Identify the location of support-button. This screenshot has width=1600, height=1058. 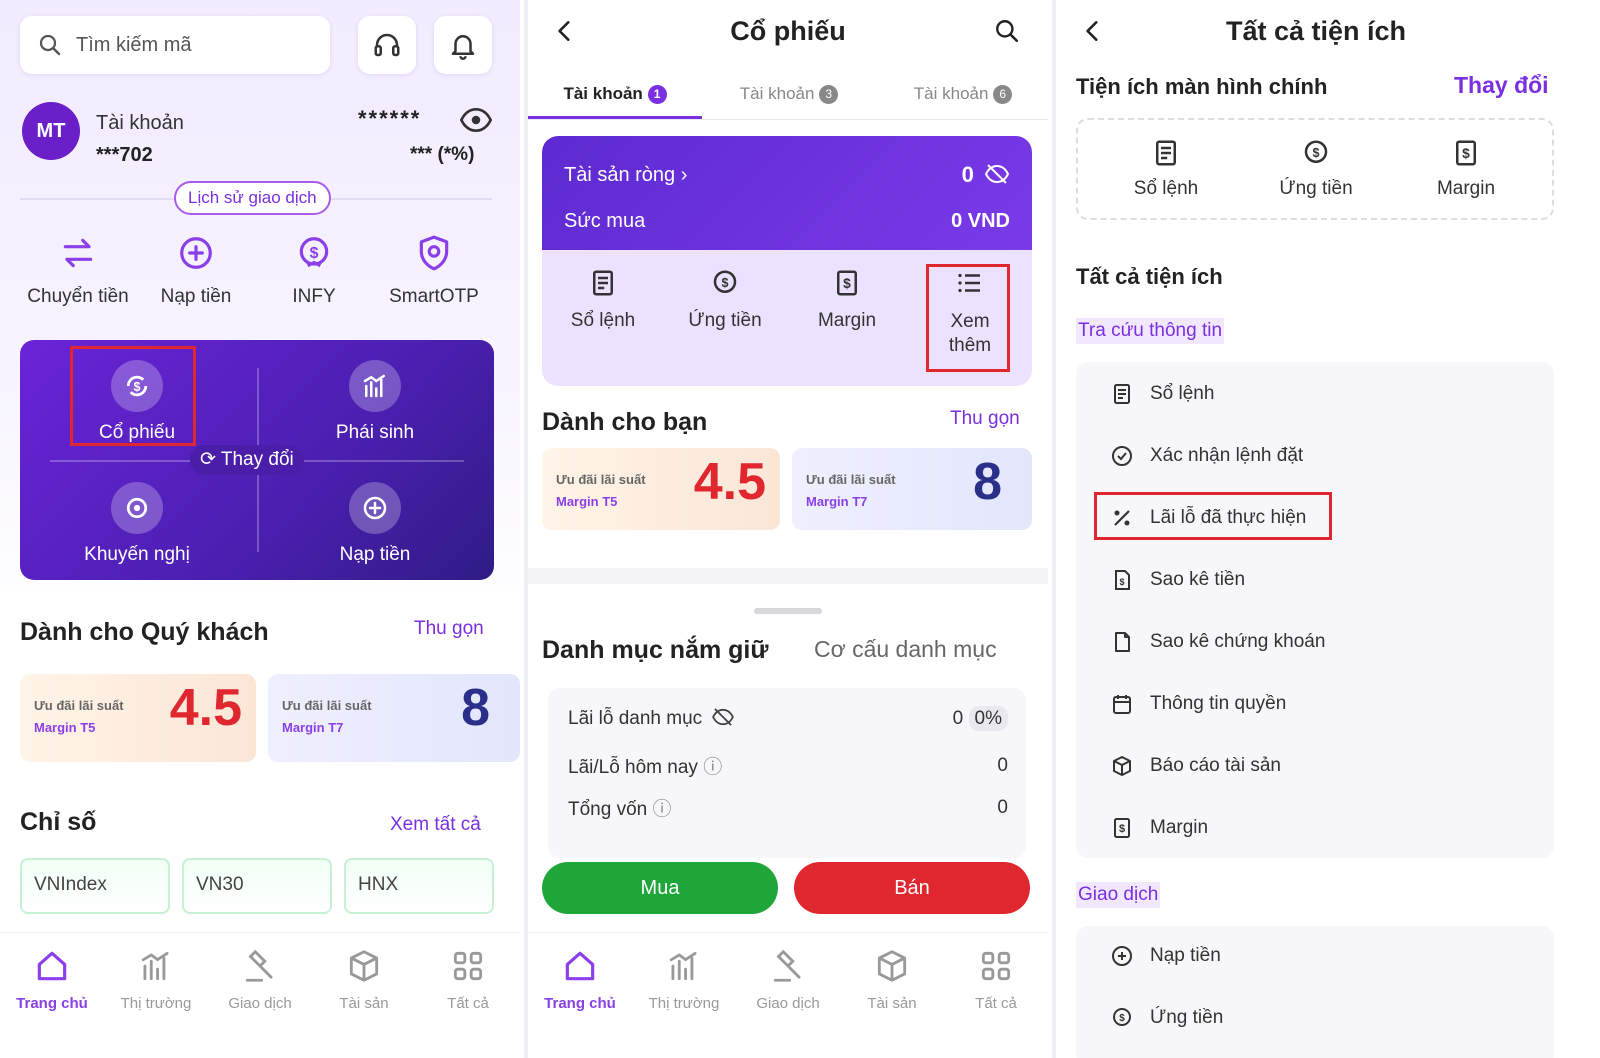
(387, 45).